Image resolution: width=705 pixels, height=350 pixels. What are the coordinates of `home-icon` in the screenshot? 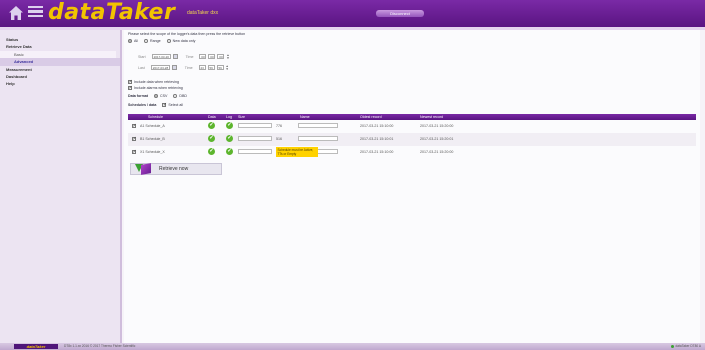 It's located at (16, 13).